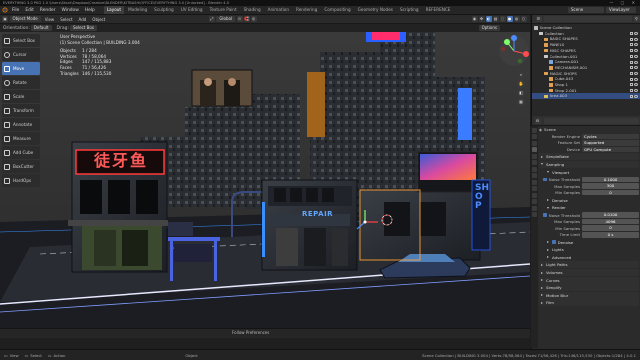  What do you see at coordinates (15, 10) in the screenshot?
I see `menu-file: File` at bounding box center [15, 10].